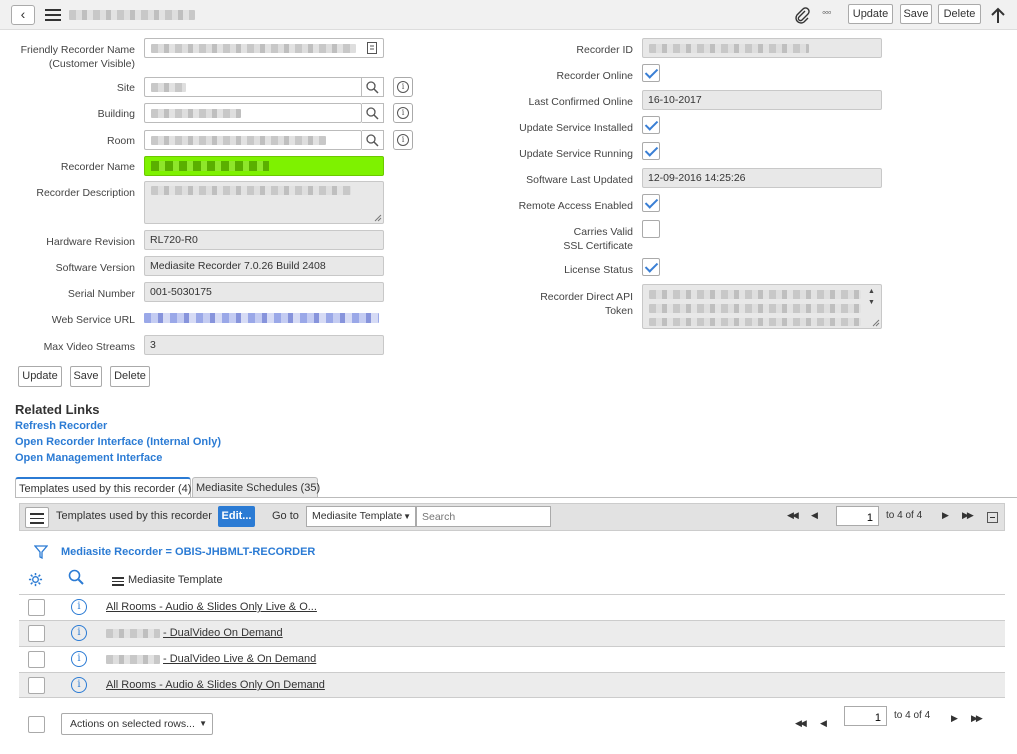 The width and height of the screenshot is (1017, 754). Describe the element at coordinates (239, 659) in the screenshot. I see `row-template-link: - DualVideo Live & On Demand` at that location.